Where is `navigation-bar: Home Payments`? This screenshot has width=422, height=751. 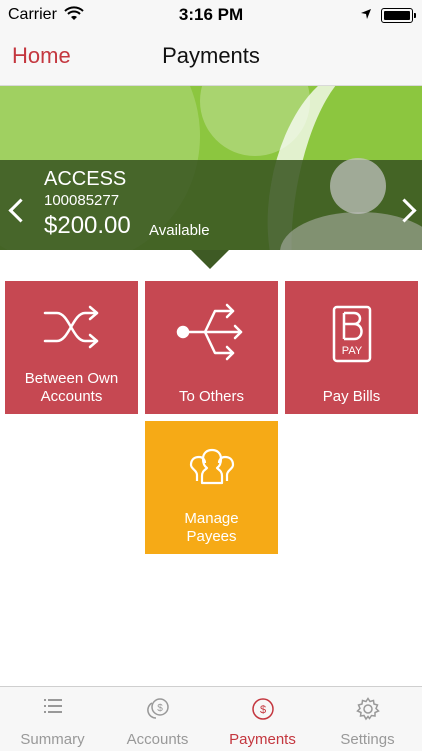 navigation-bar: Home Payments is located at coordinates (211, 58).